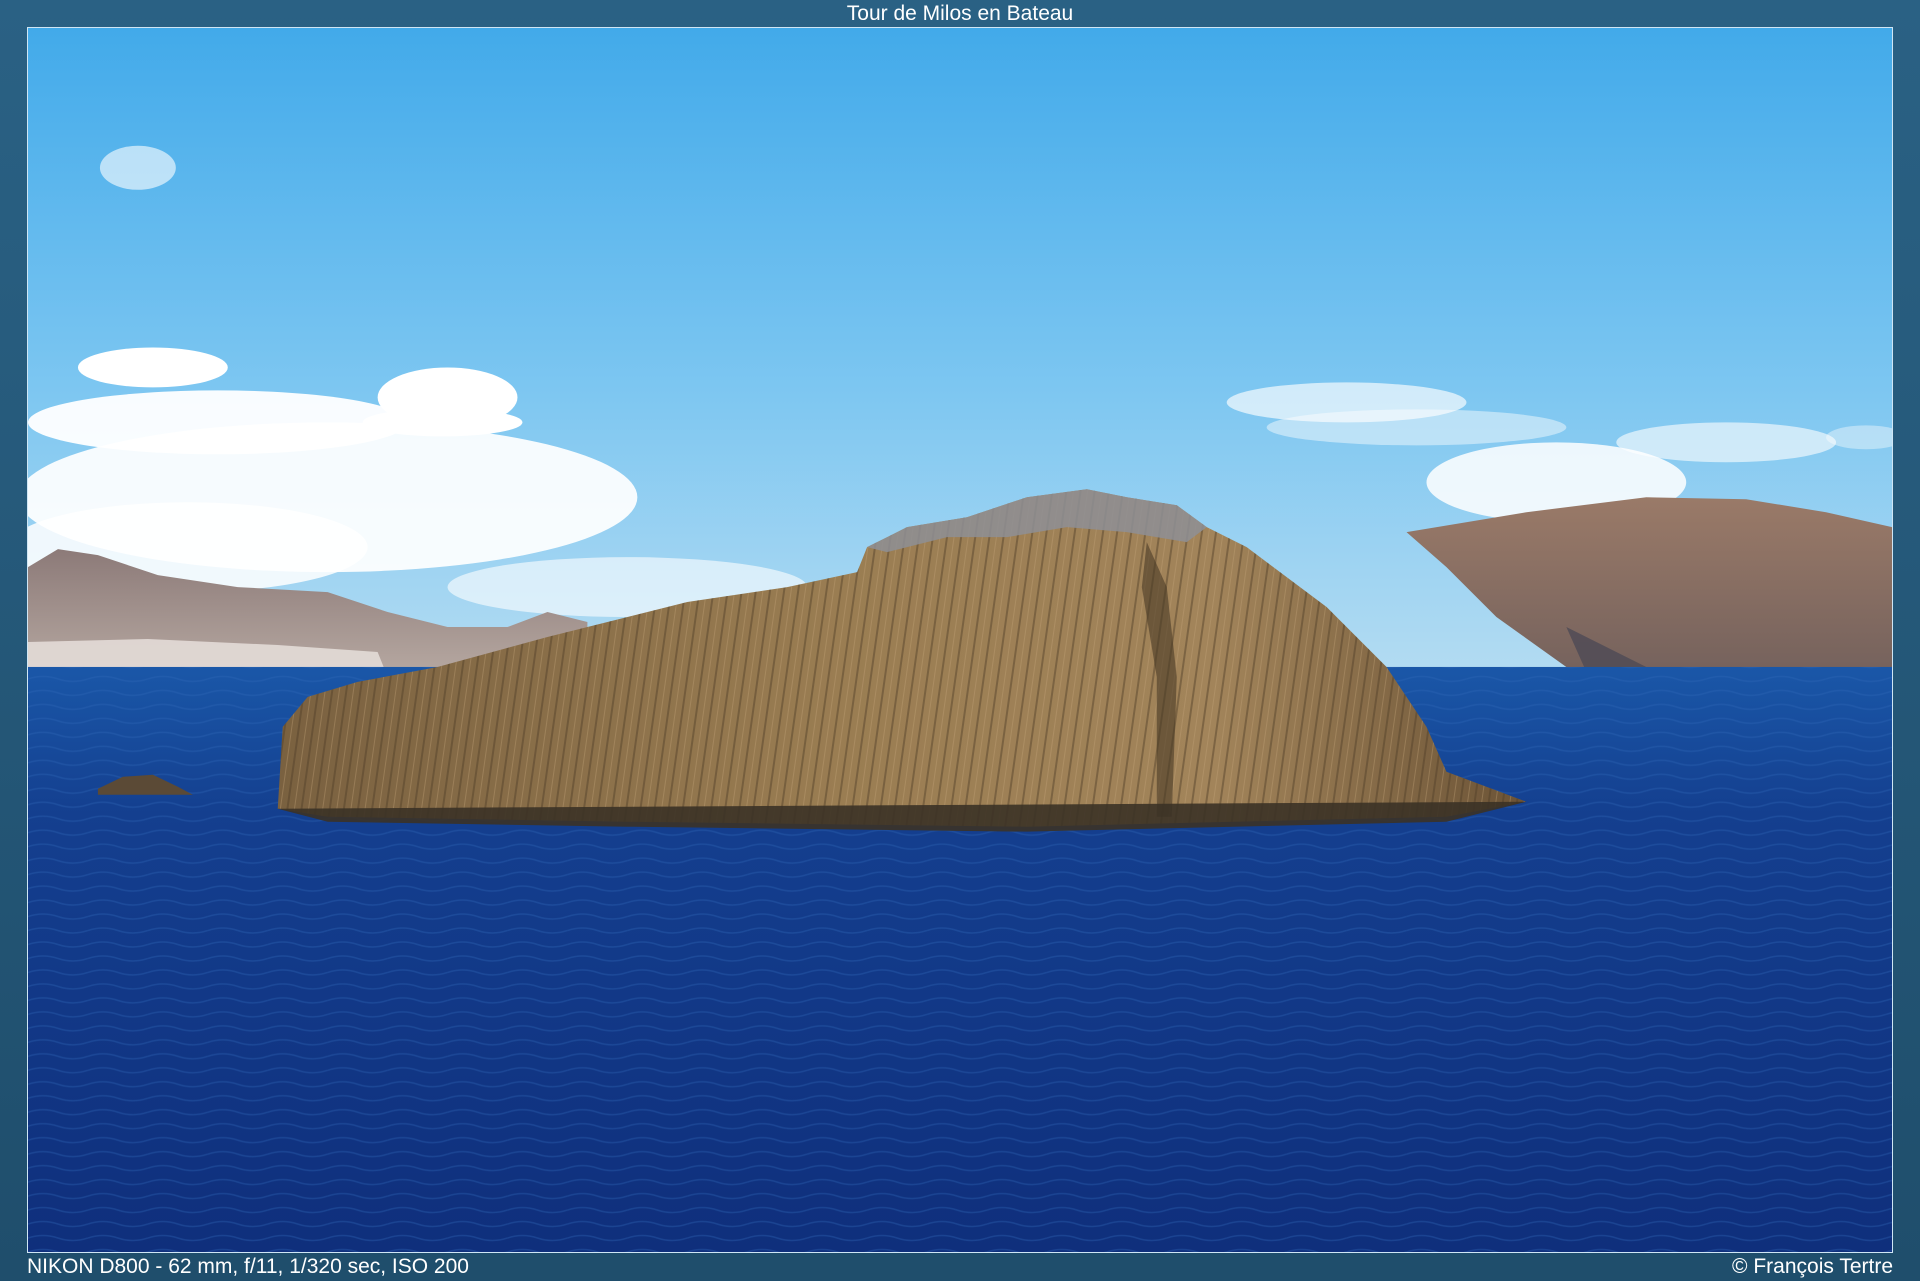 The width and height of the screenshot is (1920, 1281). I want to click on copyright-caption: © François Tertre, so click(1812, 1266).